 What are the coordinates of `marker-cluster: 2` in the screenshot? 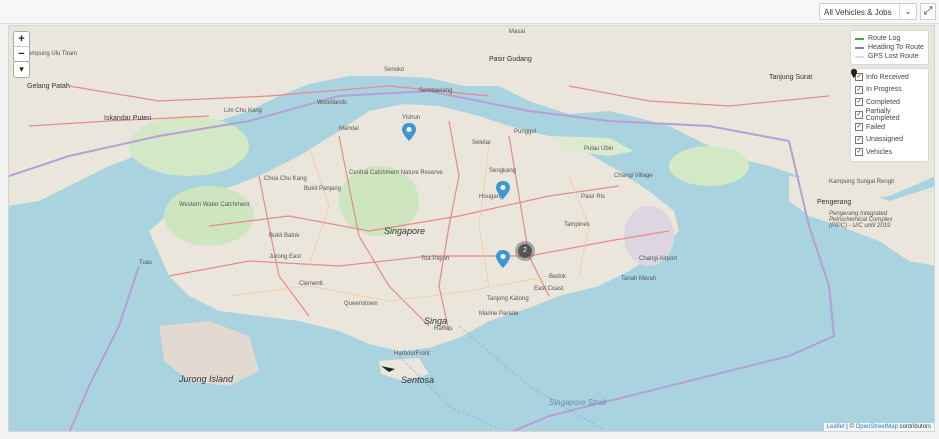 It's located at (525, 251).